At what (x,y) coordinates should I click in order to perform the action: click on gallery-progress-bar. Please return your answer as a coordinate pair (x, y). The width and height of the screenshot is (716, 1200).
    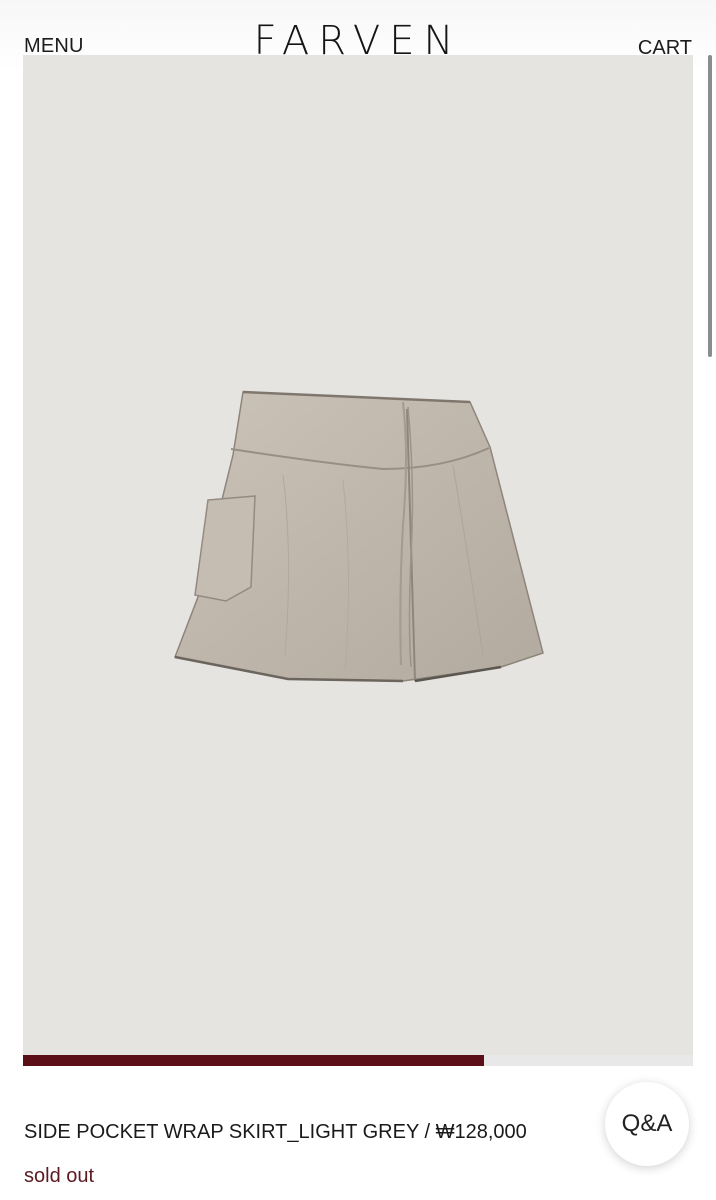
    Looking at the image, I should click on (358, 1060).